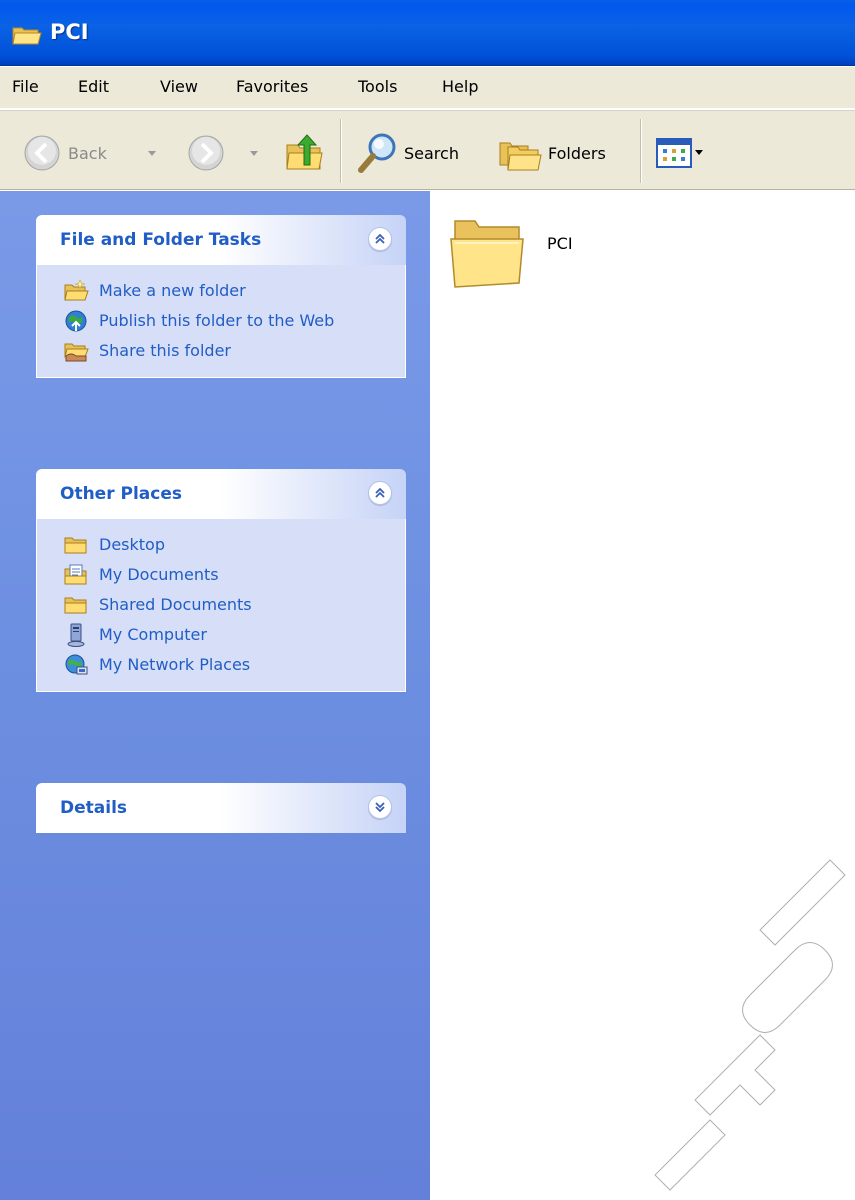  I want to click on place-desktop: Desktop, so click(221, 545).